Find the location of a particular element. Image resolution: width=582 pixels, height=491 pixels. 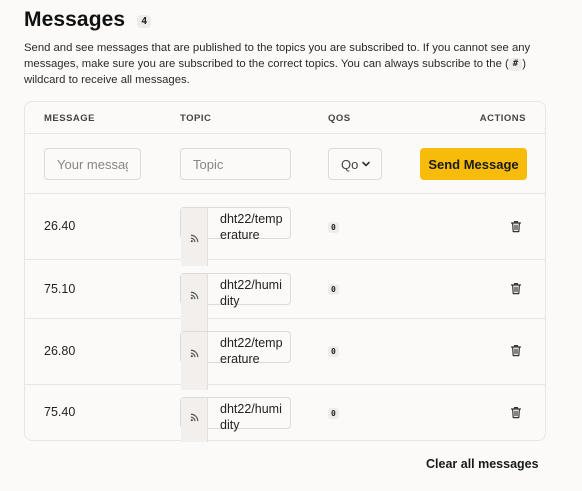

message-value: 26.80 is located at coordinates (60, 351).